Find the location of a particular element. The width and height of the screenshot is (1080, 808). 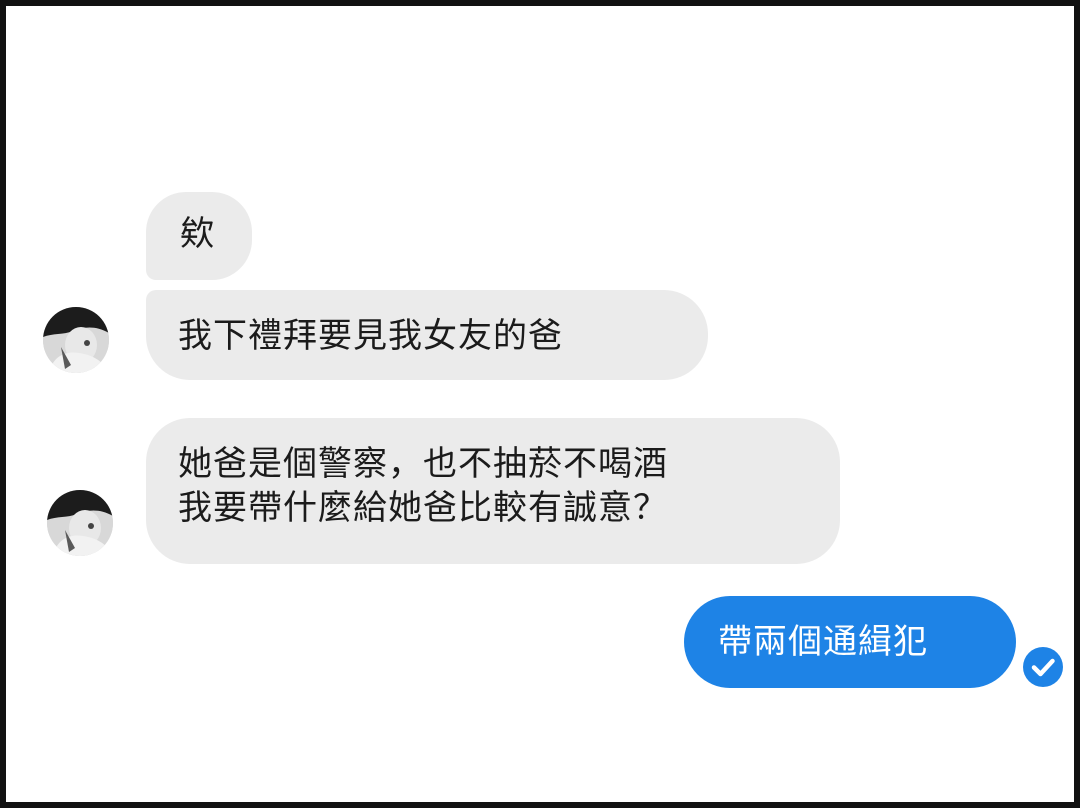

incoming-message-bubble: 她爸是個警察，也不抽菸不喝酒 我要帶什麼給她爸比較有誠意？ is located at coordinates (493, 491).